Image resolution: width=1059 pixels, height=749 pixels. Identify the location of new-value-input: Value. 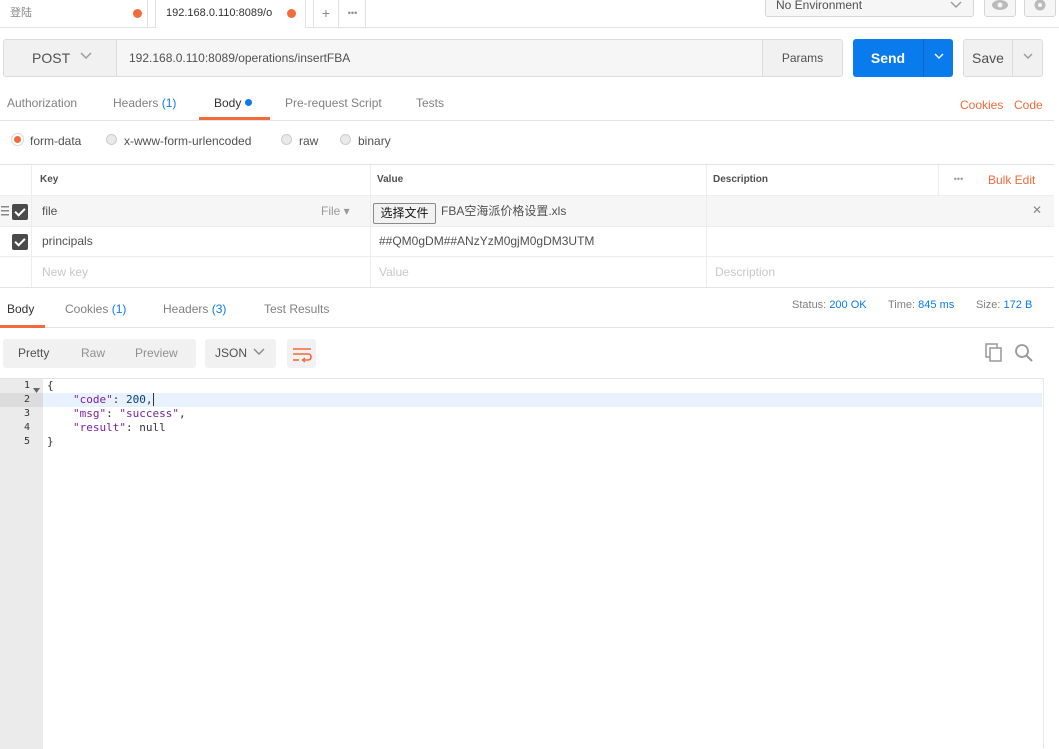
(538, 272).